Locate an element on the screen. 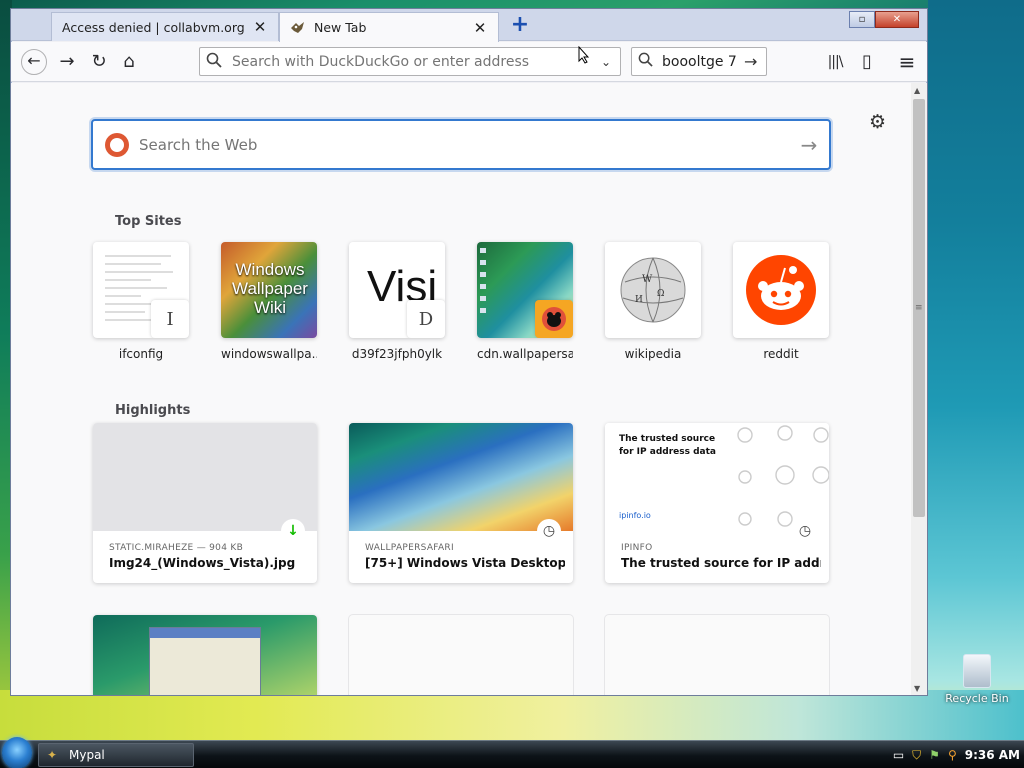 The image size is (1024, 768). top-site-label: ifconfig is located at coordinates (141, 354).